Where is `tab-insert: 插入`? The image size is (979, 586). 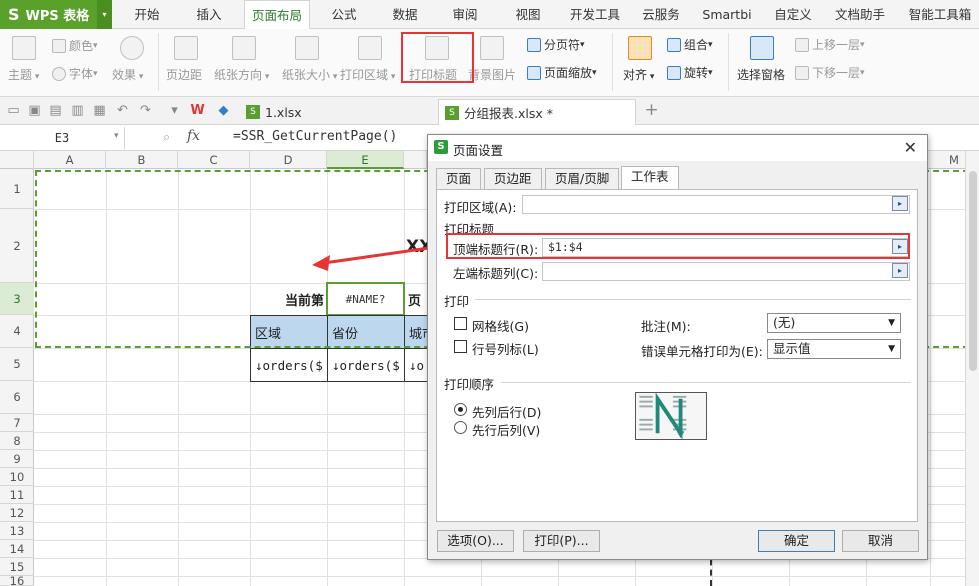 tab-insert: 插入 is located at coordinates (209, 14).